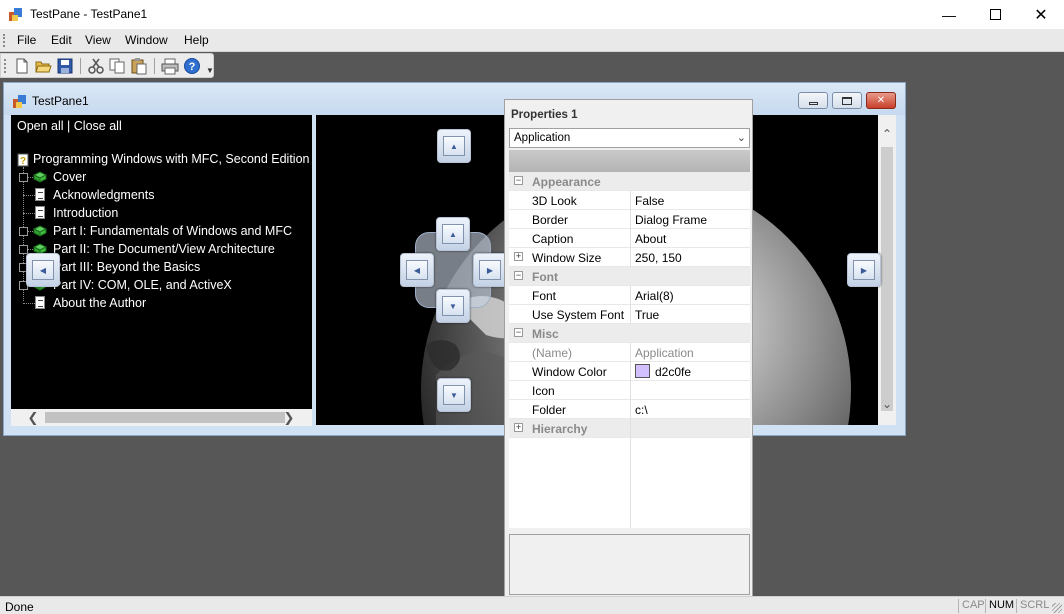  Describe the element at coordinates (60, 101) in the screenshot. I see `child-window-title: TestPane1` at that location.